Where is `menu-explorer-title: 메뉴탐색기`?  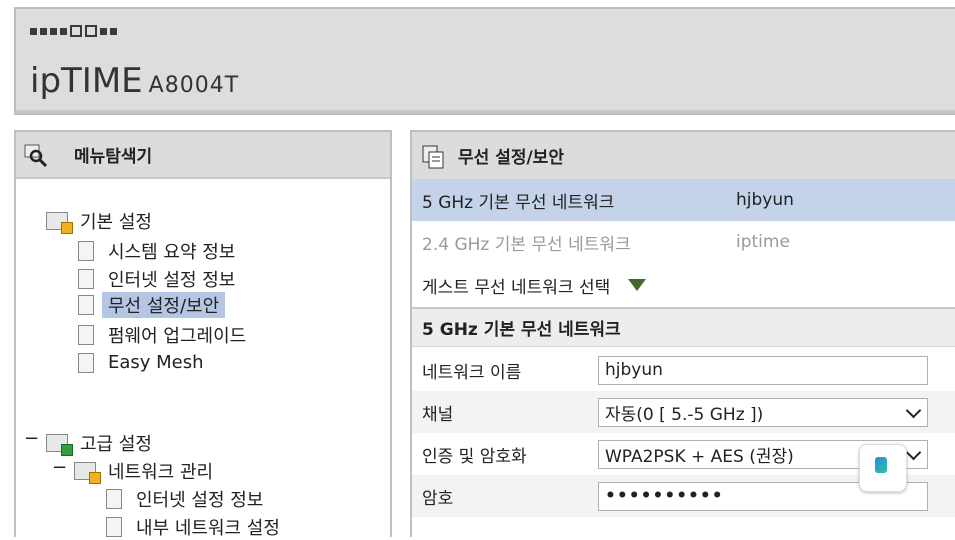
menu-explorer-title: 메뉴탐색기 is located at coordinates (113, 157).